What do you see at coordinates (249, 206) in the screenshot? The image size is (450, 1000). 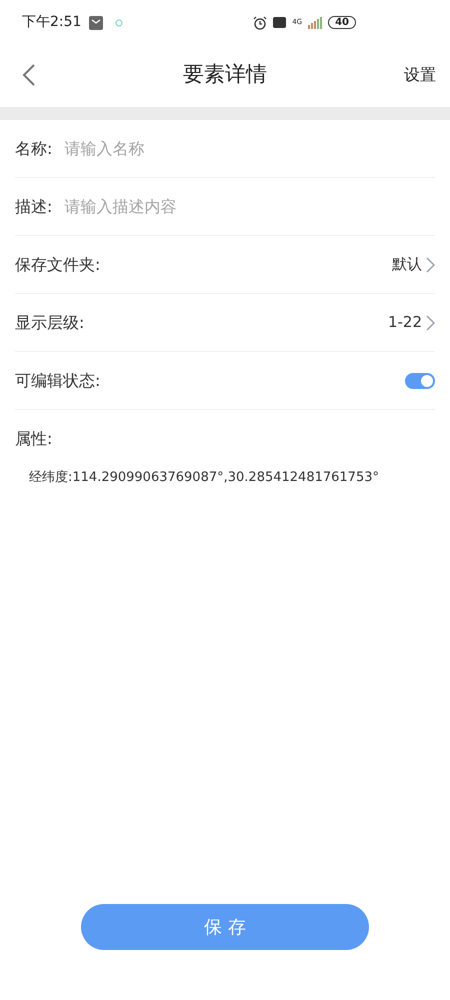 I see `text-field: 请输入描述内容` at bounding box center [249, 206].